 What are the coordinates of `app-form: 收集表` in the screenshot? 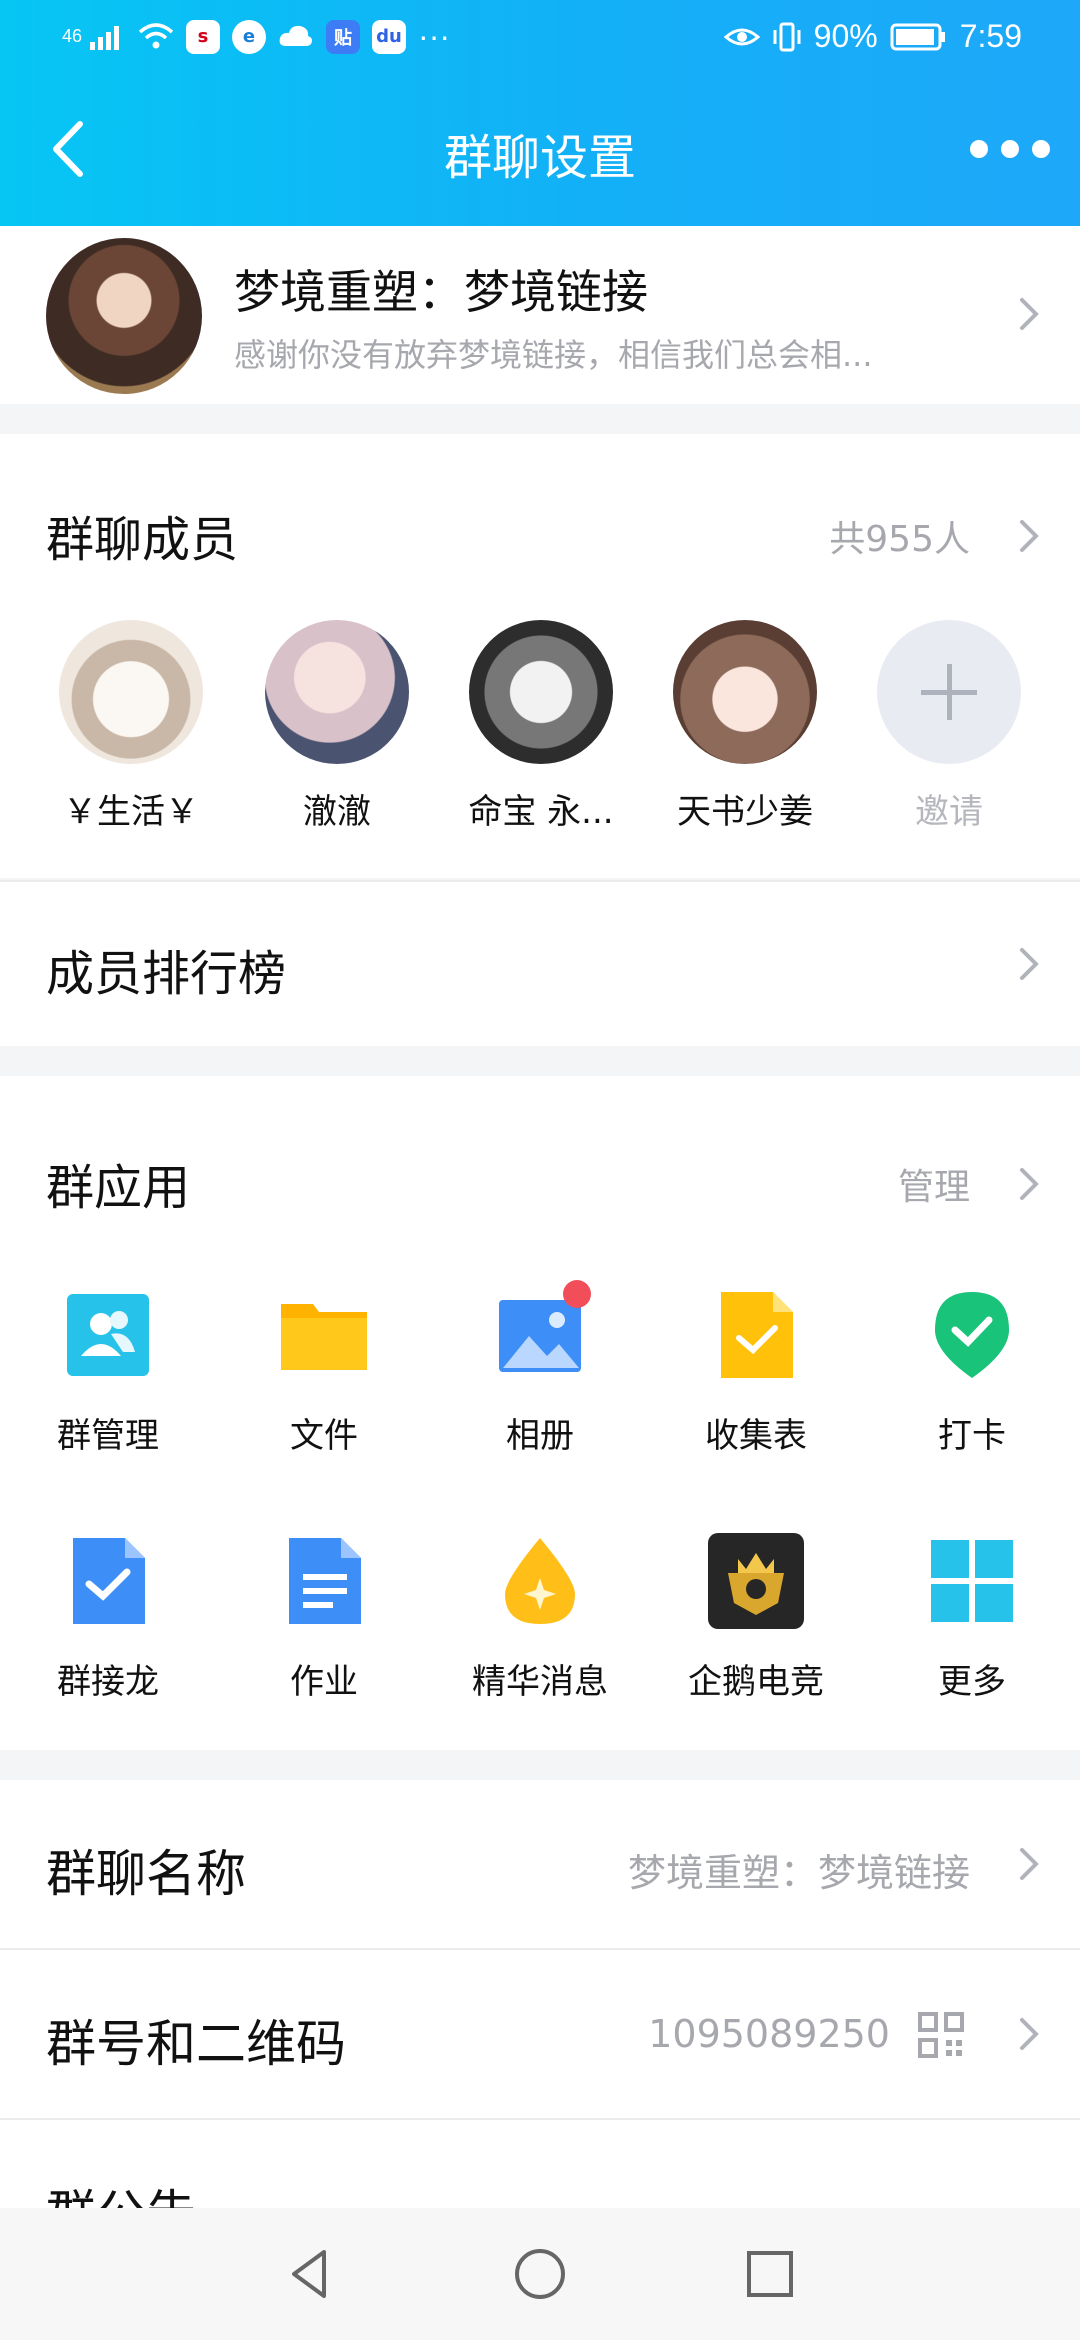 It's located at (756, 1373).